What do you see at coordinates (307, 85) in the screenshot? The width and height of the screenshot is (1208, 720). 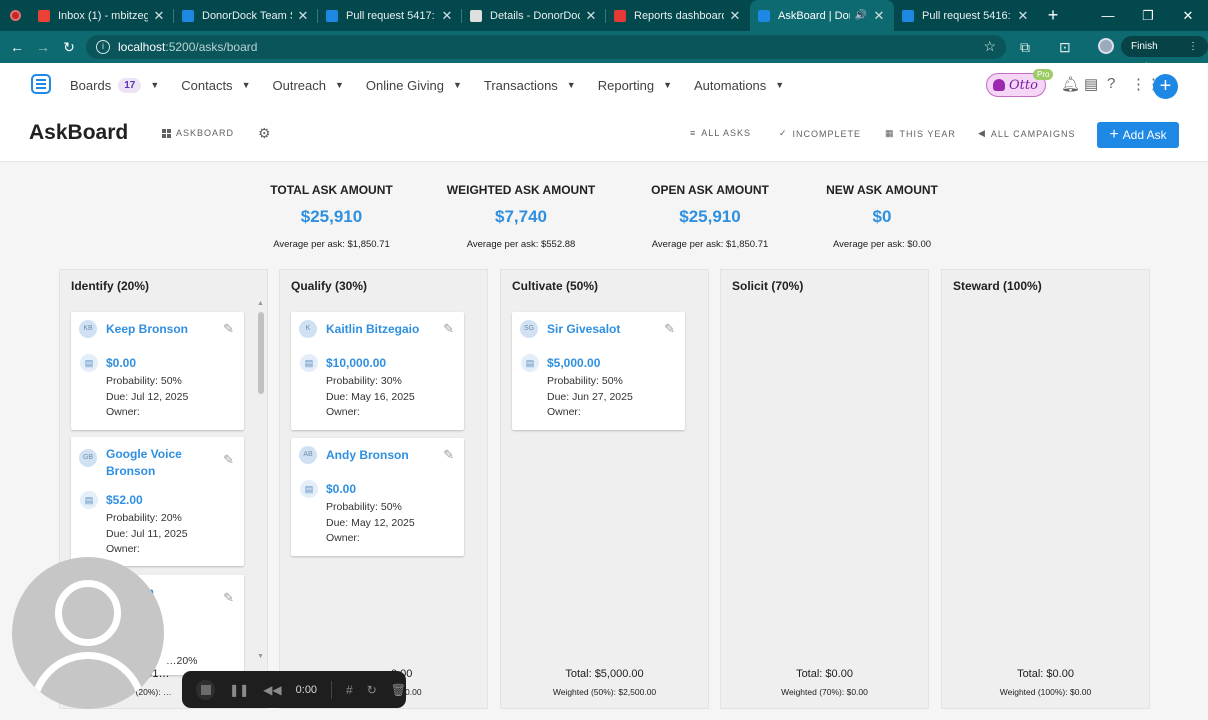 I see `menu-outreach: Outreach ▼` at bounding box center [307, 85].